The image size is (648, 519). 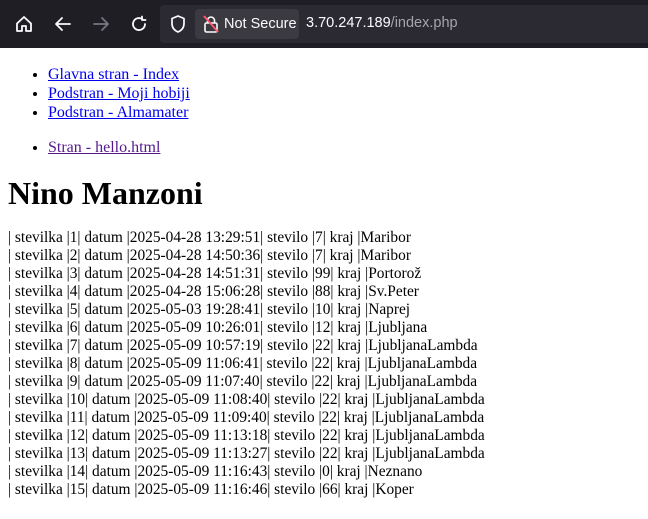 I want to click on list-item: Stran - hello.html, so click(x=348, y=147).